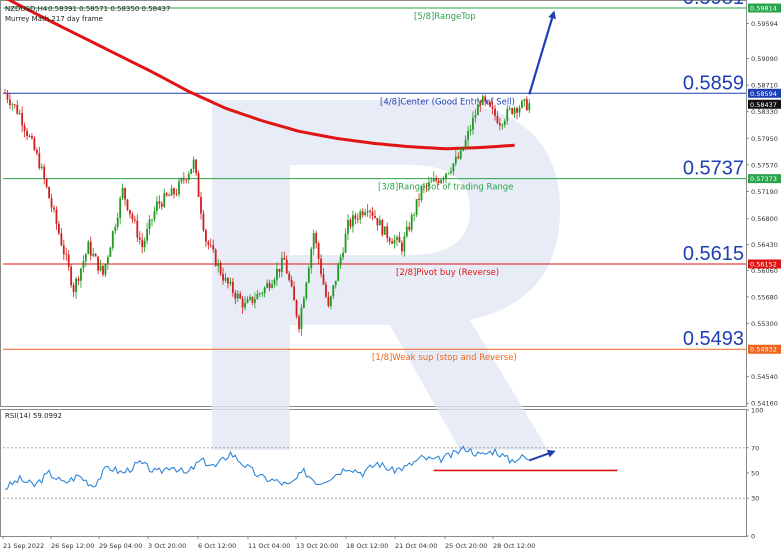 This screenshot has height=553, width=782. Describe the element at coordinates (764, 324) in the screenshot. I see `price-tick-label: 0.55300` at that location.